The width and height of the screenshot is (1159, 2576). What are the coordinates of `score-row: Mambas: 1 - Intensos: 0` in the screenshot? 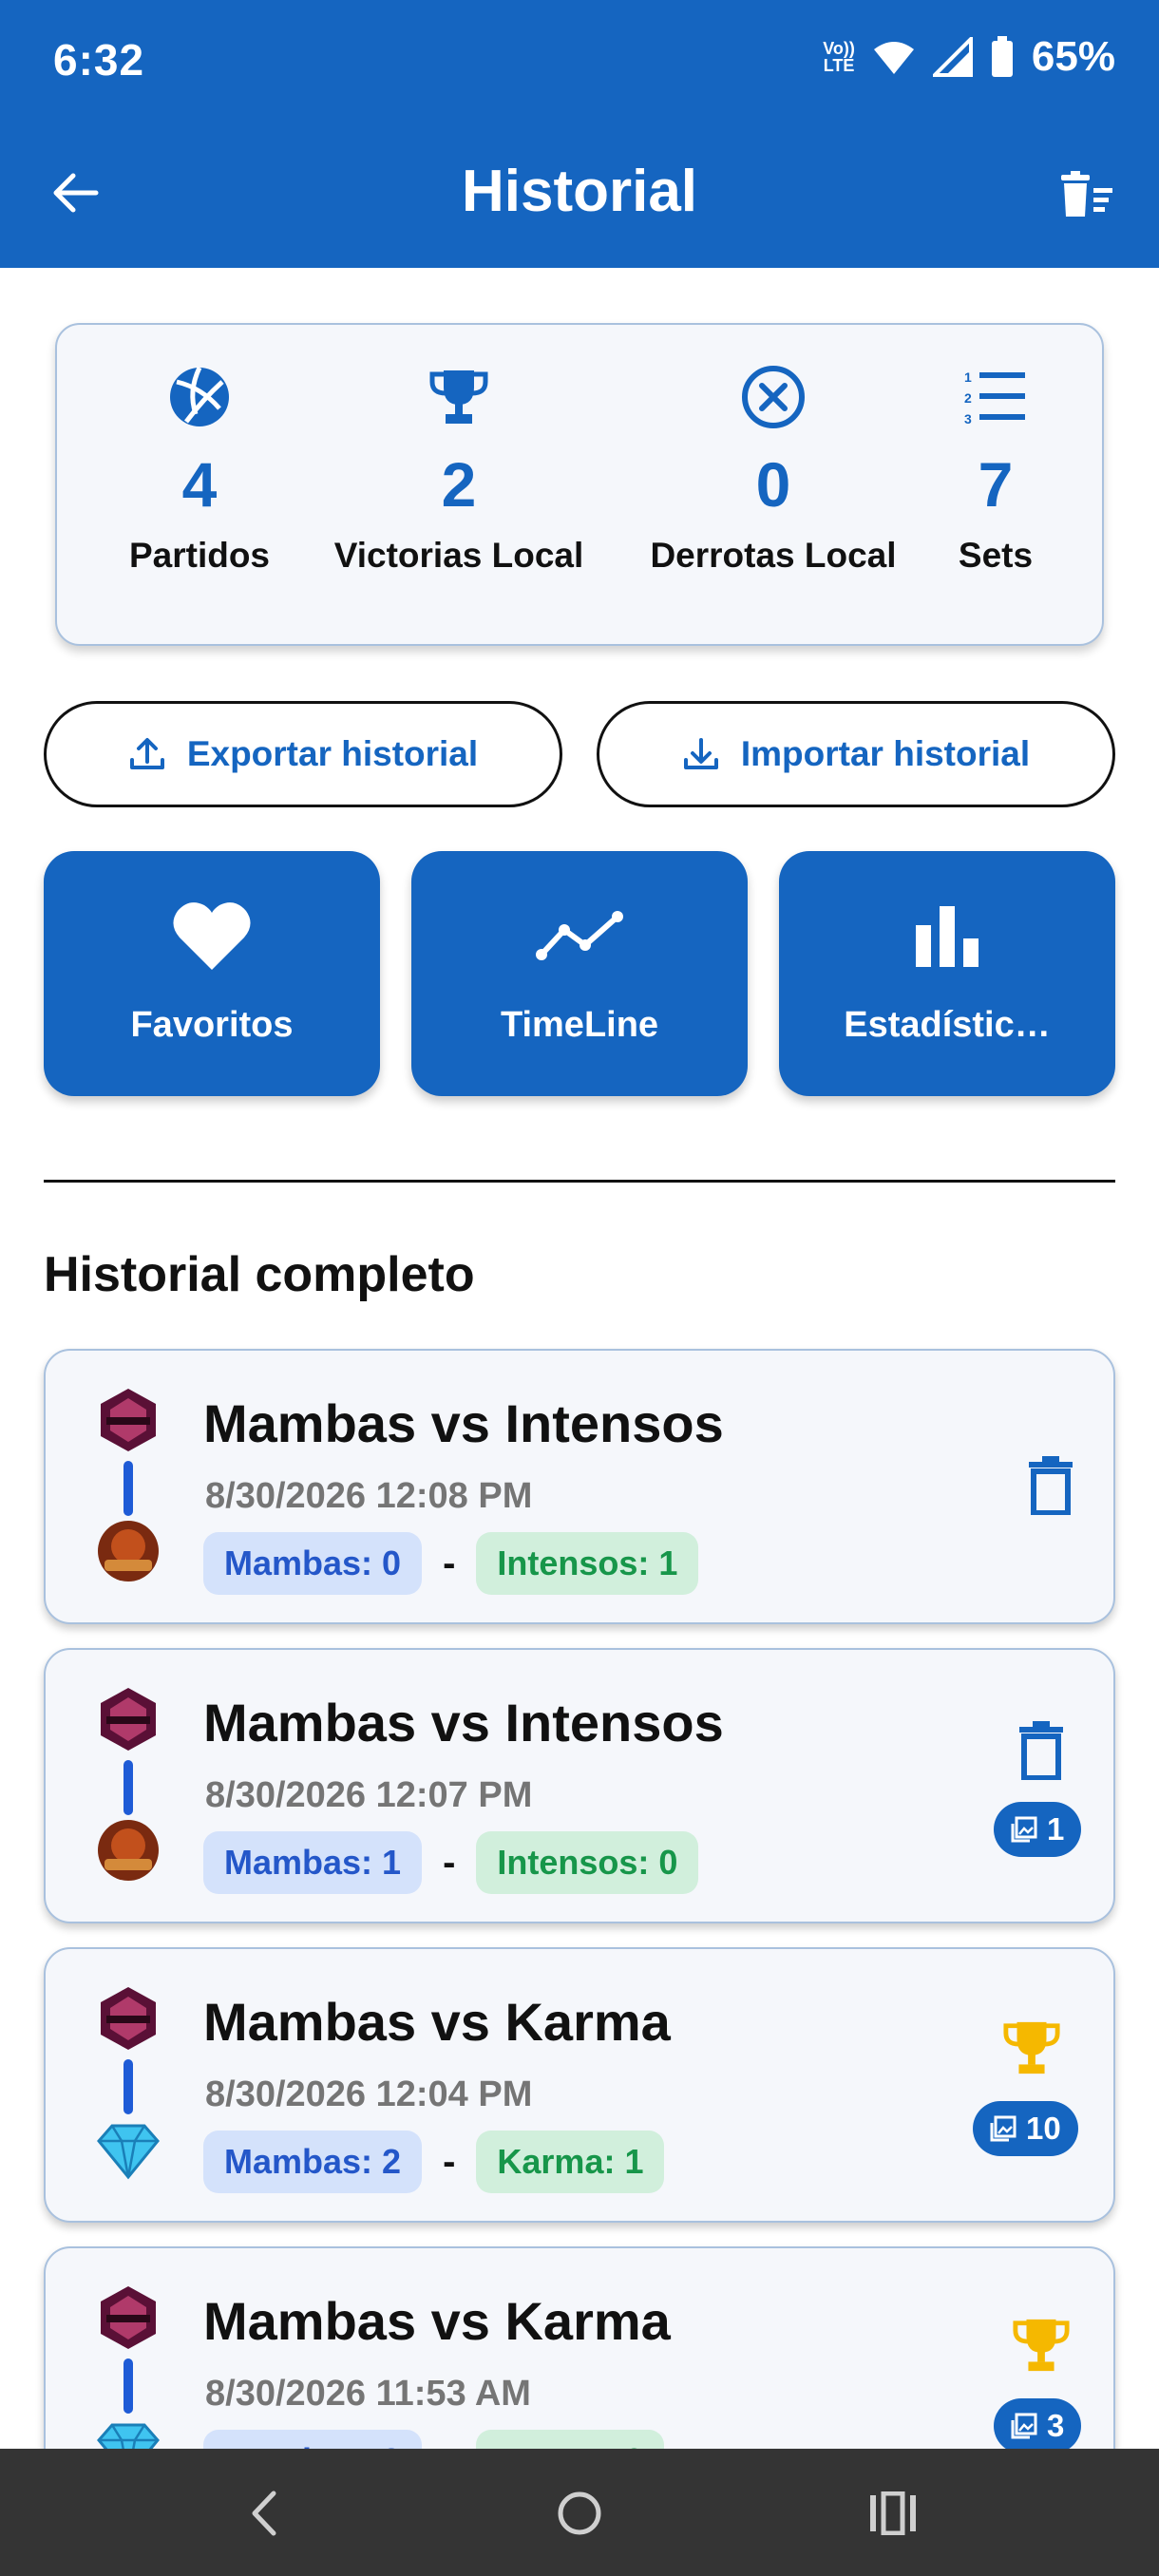 It's located at (451, 1862).